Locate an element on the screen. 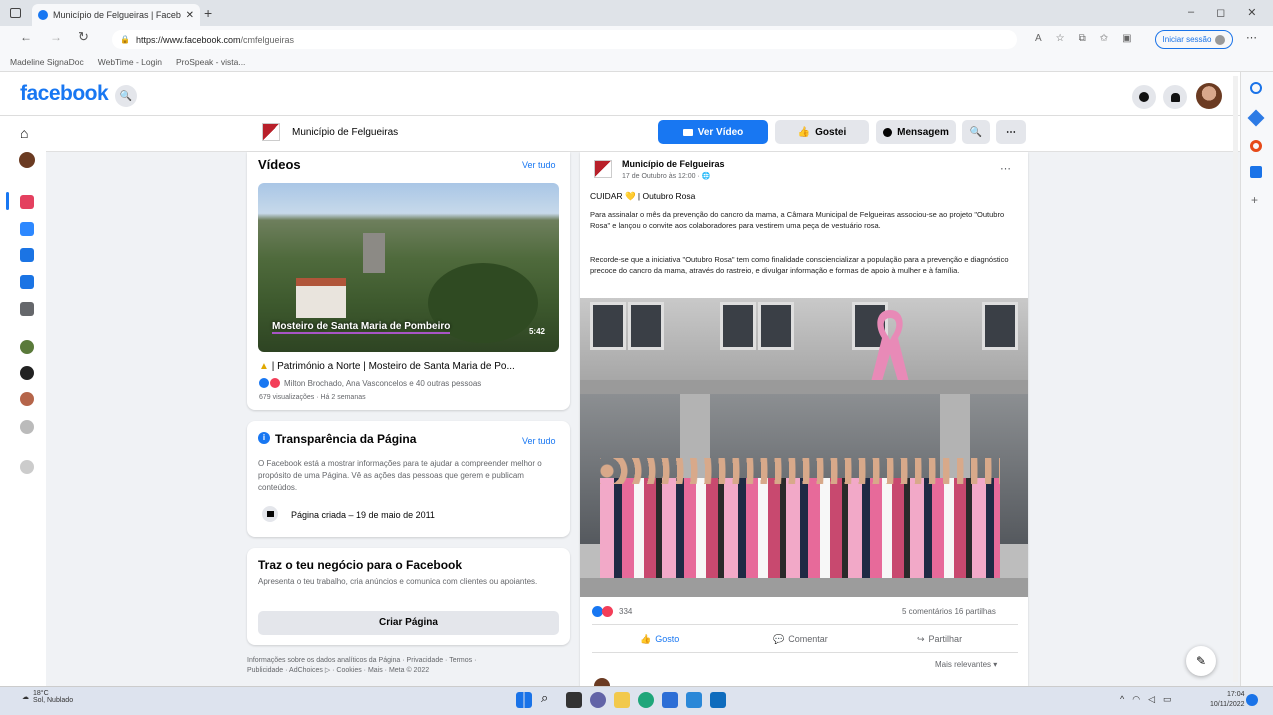 This screenshot has height=715, width=1273. info-icon: i is located at coordinates (264, 438).